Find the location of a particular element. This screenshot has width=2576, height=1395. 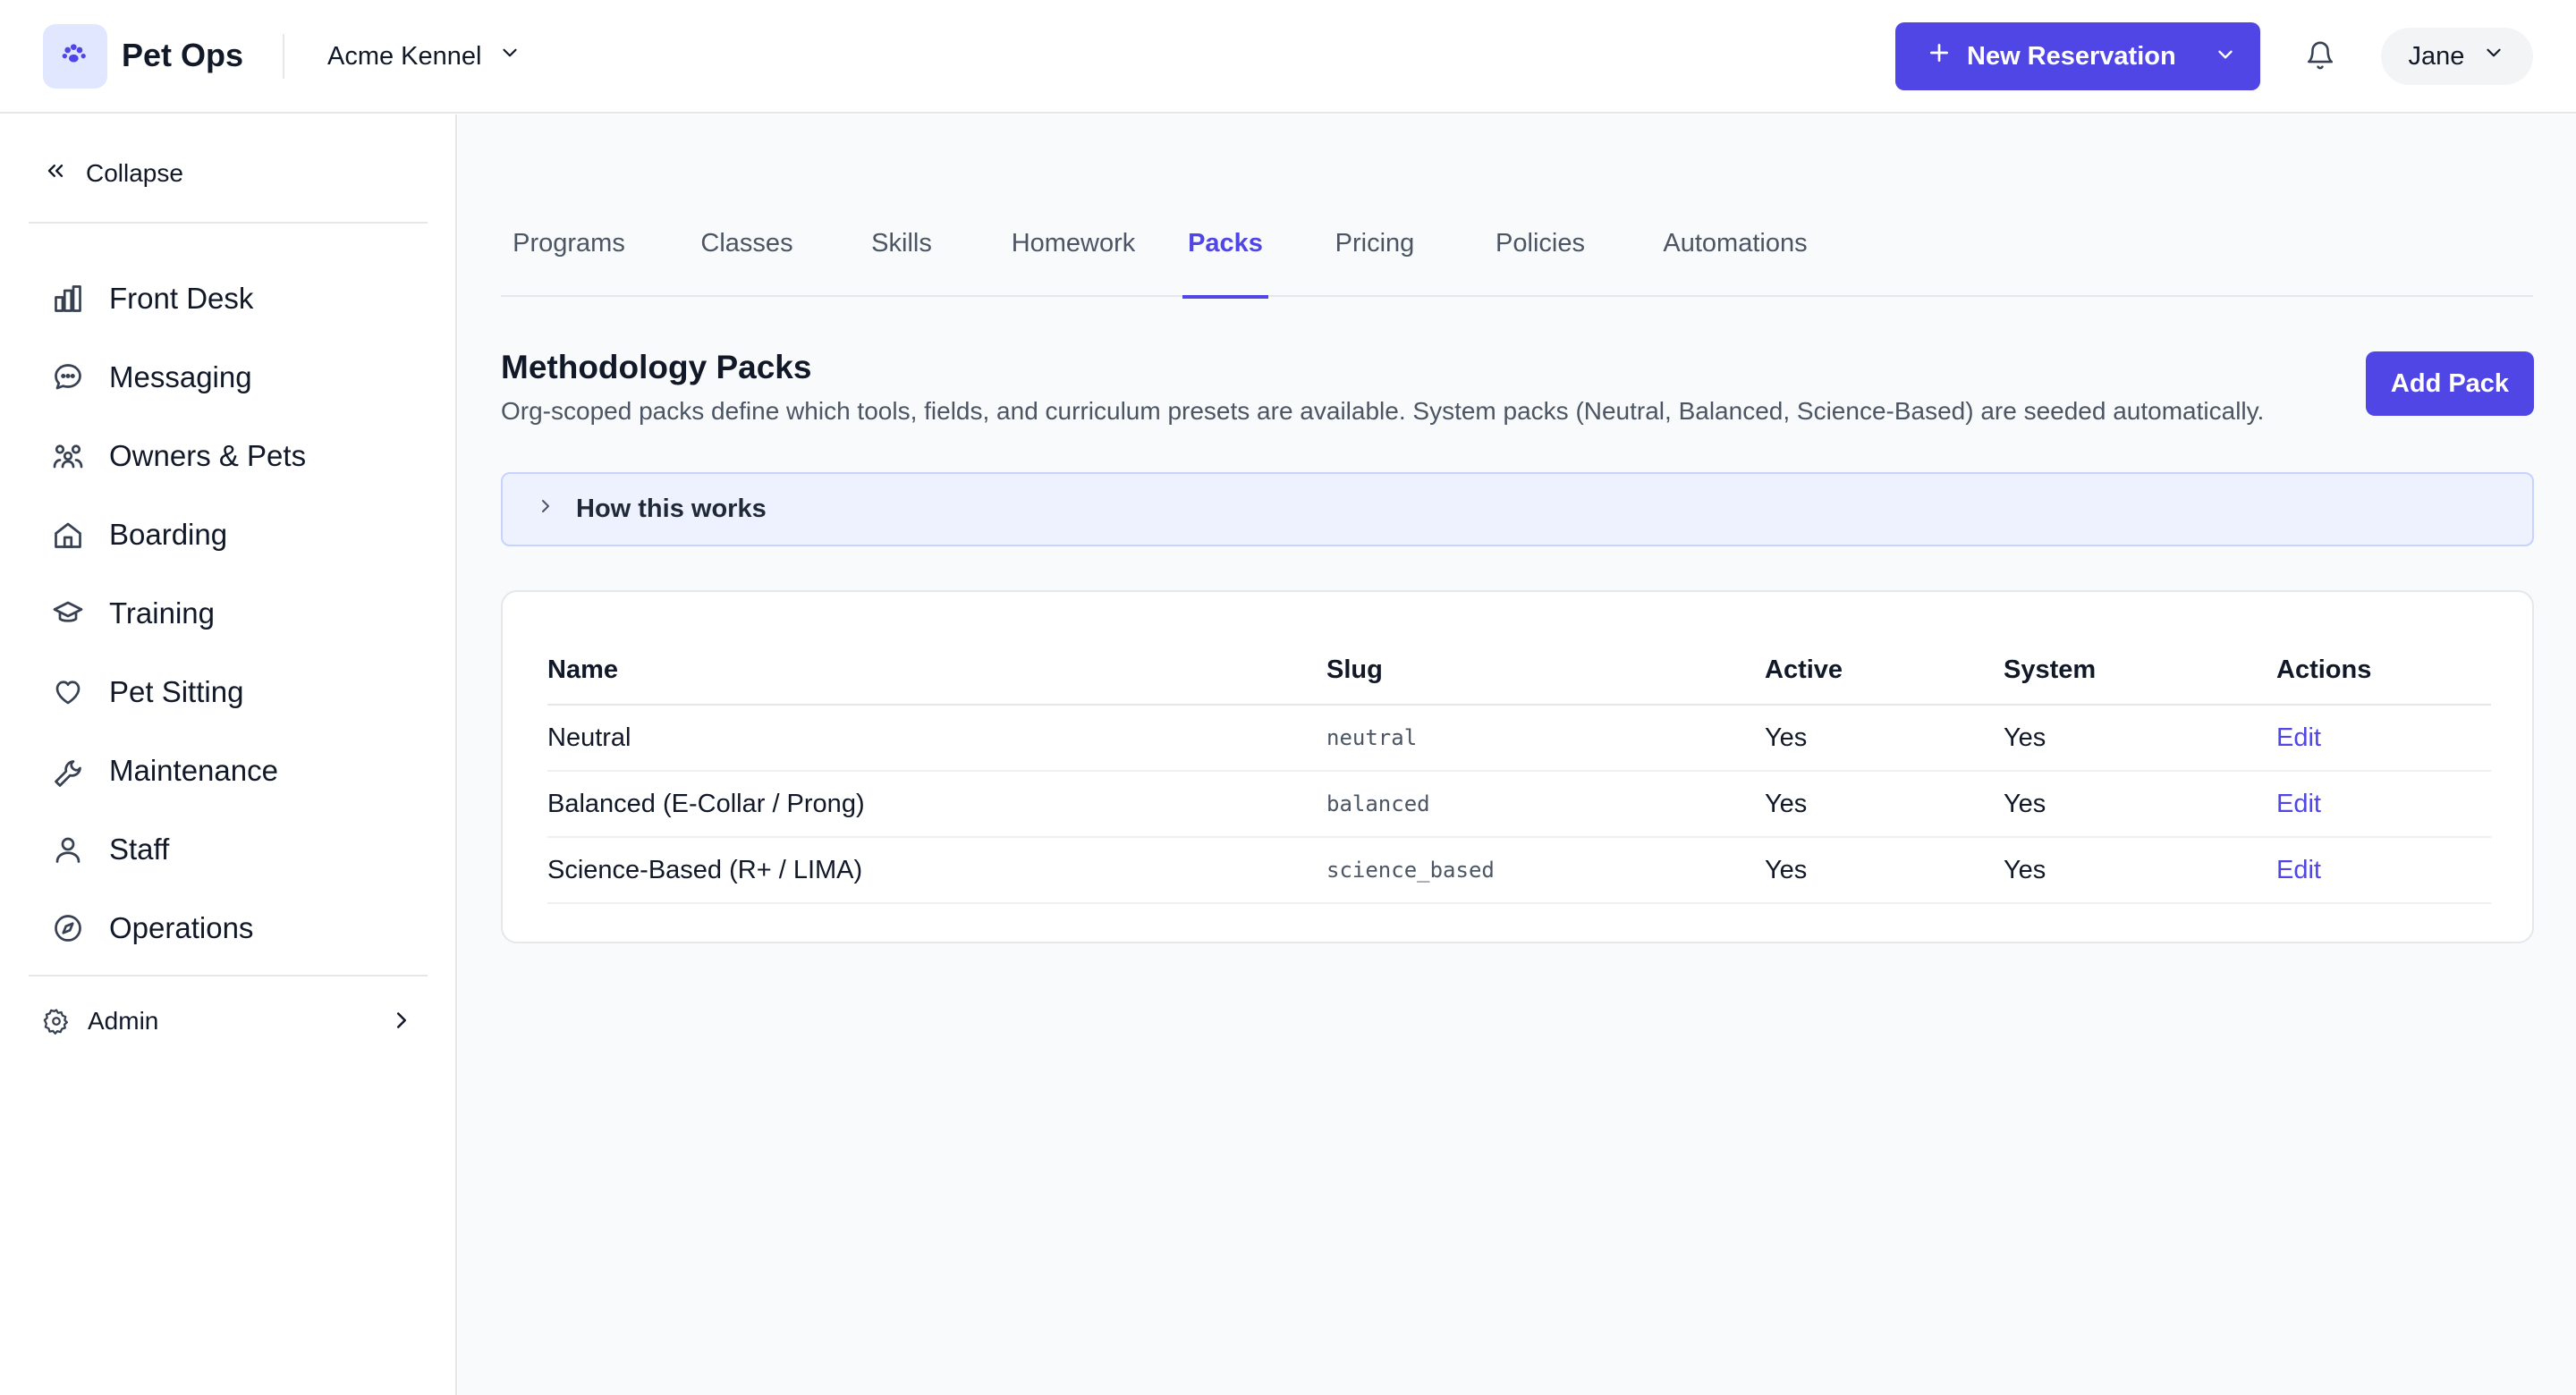

pack-name: Science-Based (R+ / LIMA) is located at coordinates (936, 870).